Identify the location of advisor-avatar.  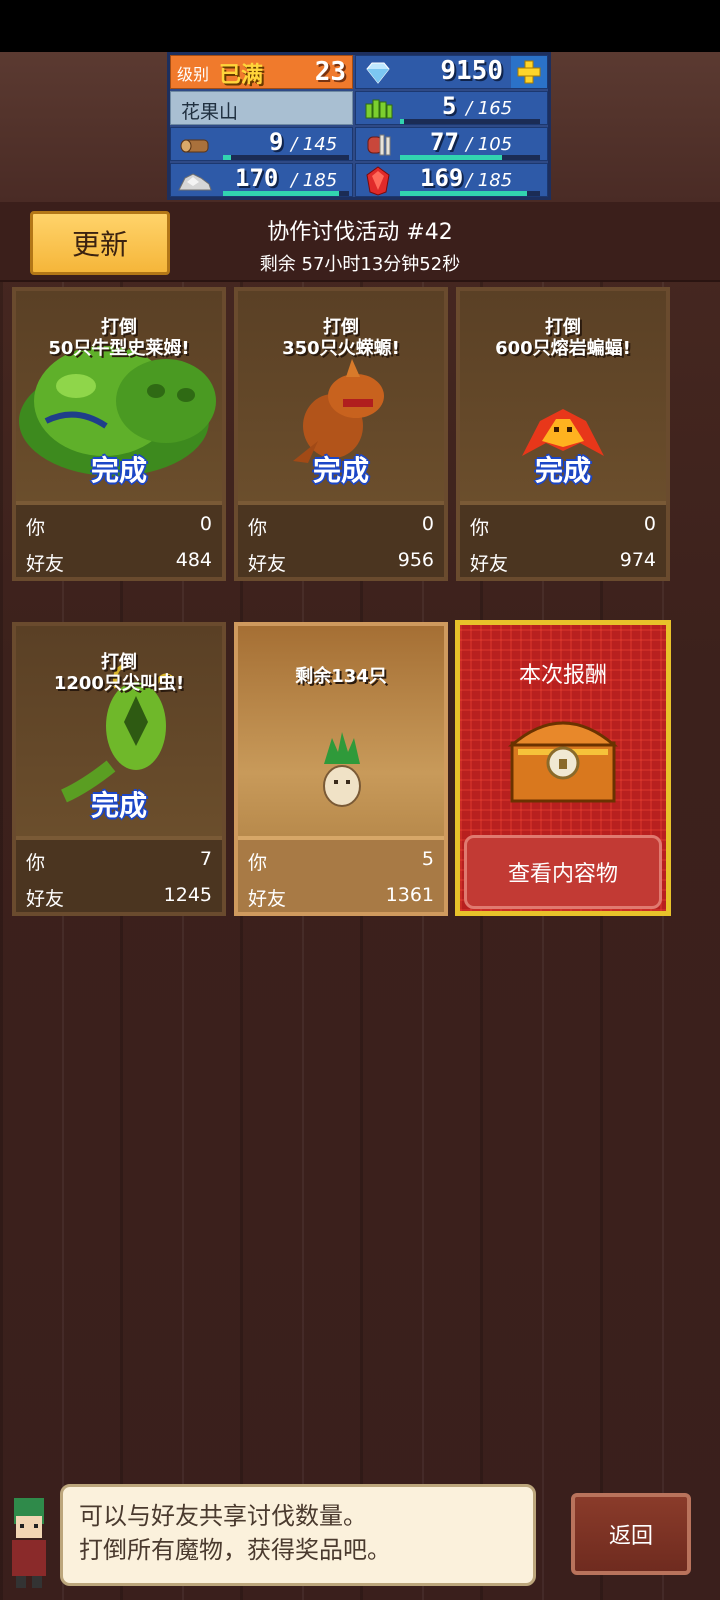
(29, 1543).